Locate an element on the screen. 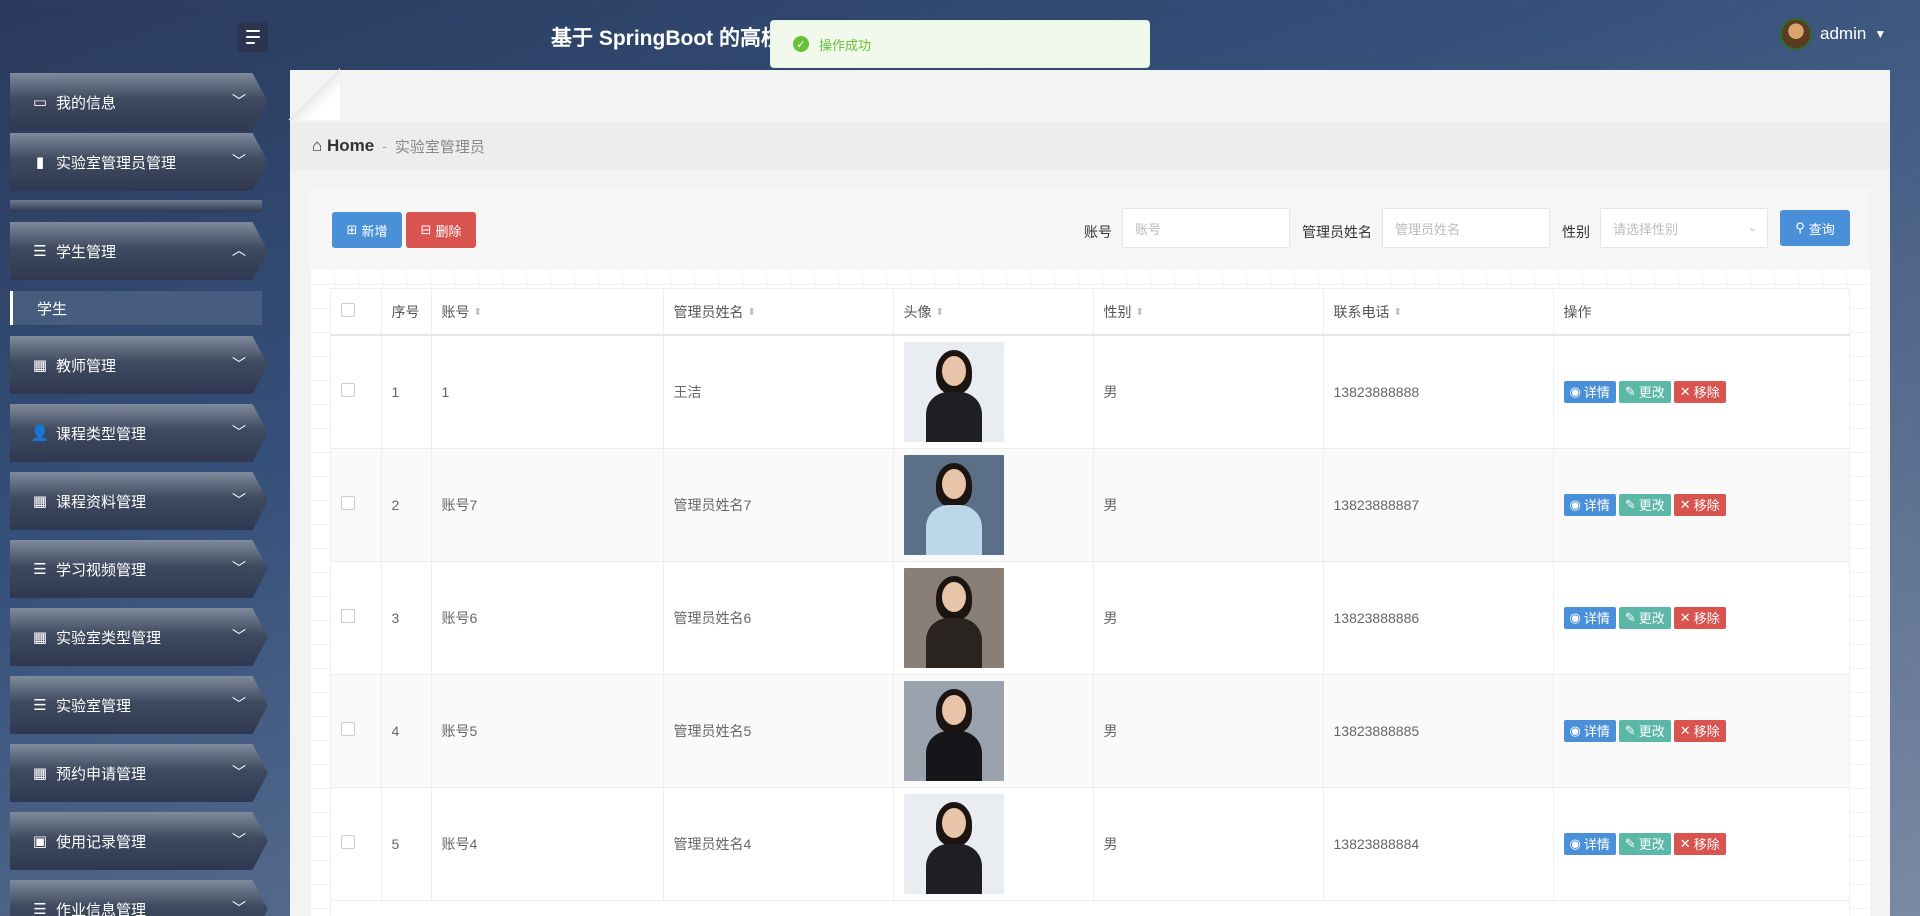 The width and height of the screenshot is (1920, 916). sidebar-item: ▦ 实验室类型管理 ﹀ is located at coordinates (139, 637).